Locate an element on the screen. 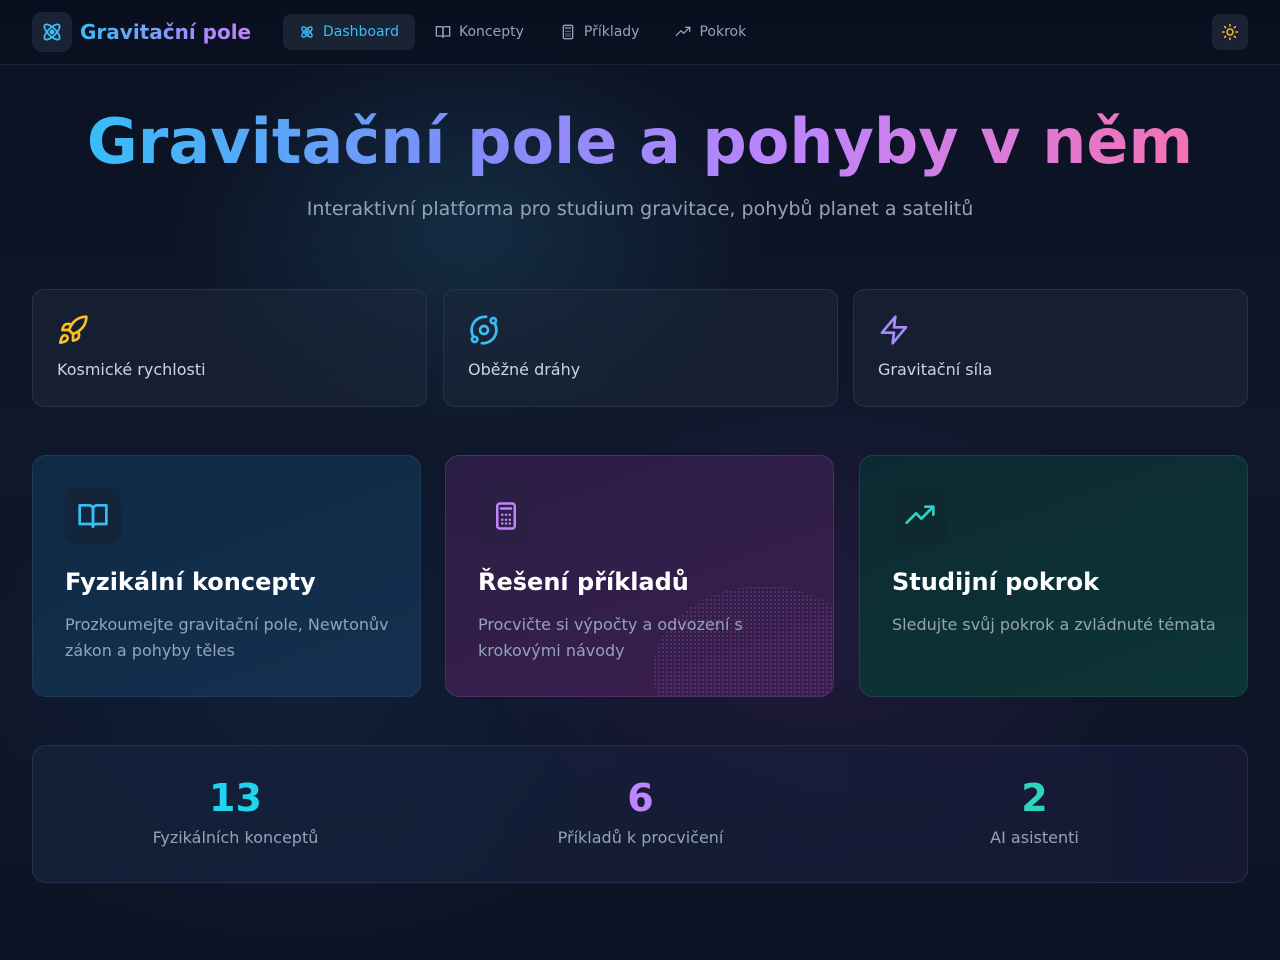 The width and height of the screenshot is (1280, 960). stat-label: Příkladů k procvičení is located at coordinates (640, 837).